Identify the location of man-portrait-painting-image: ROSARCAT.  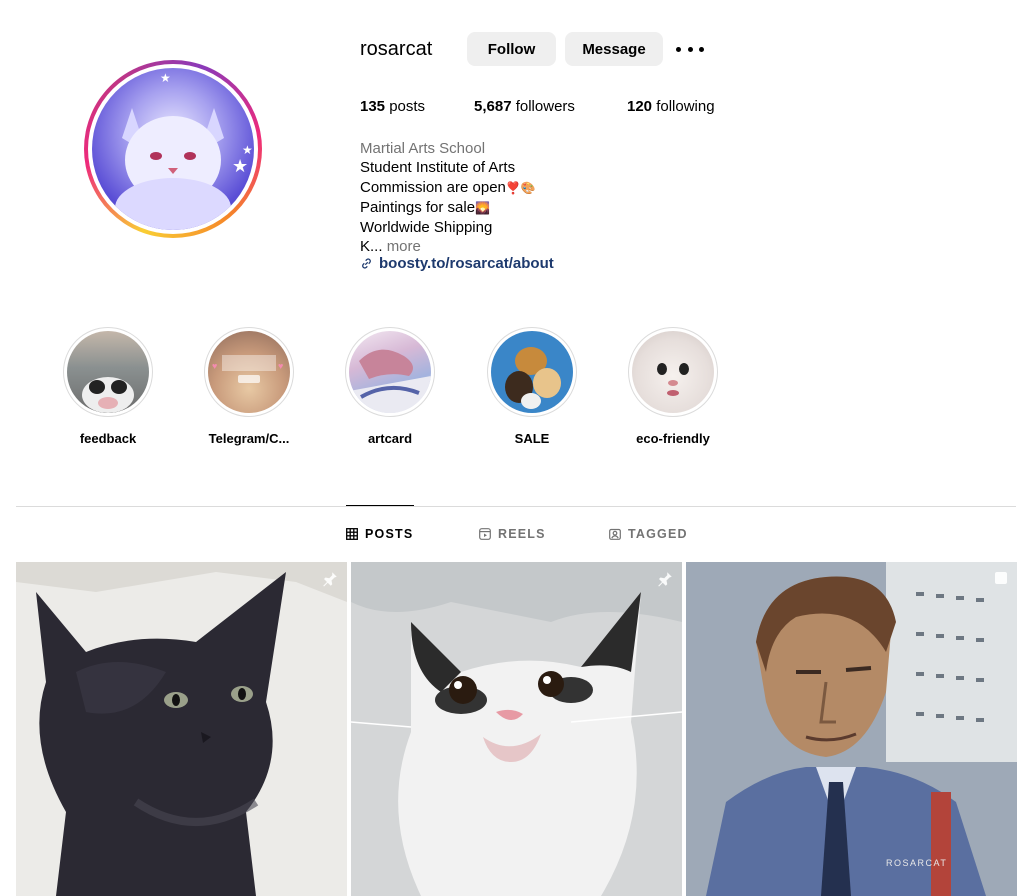
(851, 729).